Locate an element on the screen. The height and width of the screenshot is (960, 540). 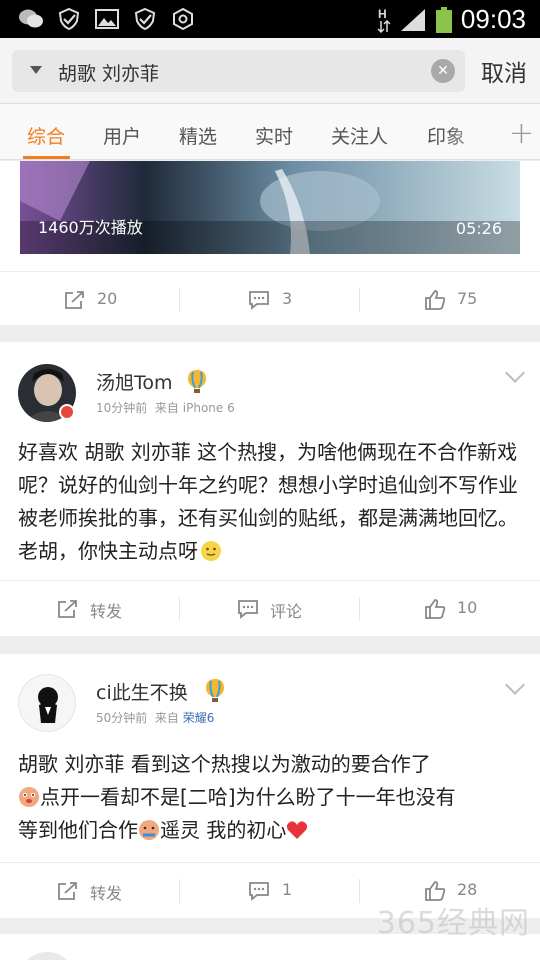
tab-realtime: 实时 is located at coordinates (274, 135).